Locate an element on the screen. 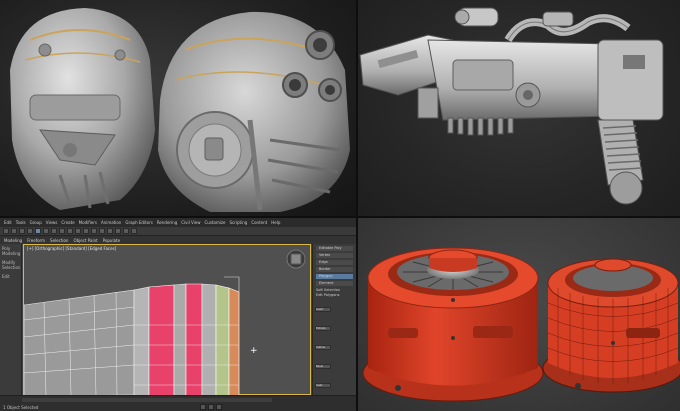 This screenshot has height=411, width=680. ribbon-side-panel: Poly Modeling Modify Selection Edit is located at coordinates (11, 319).